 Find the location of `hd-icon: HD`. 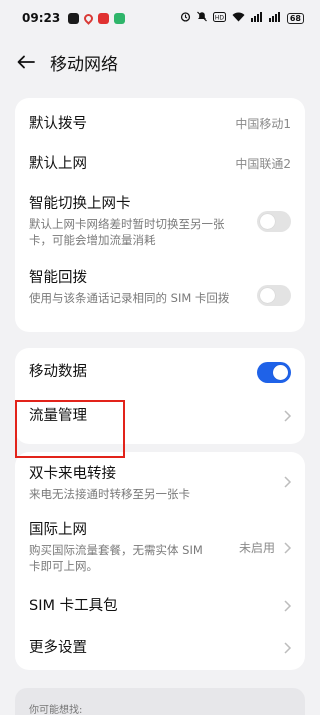

hd-icon: HD is located at coordinates (219, 18).